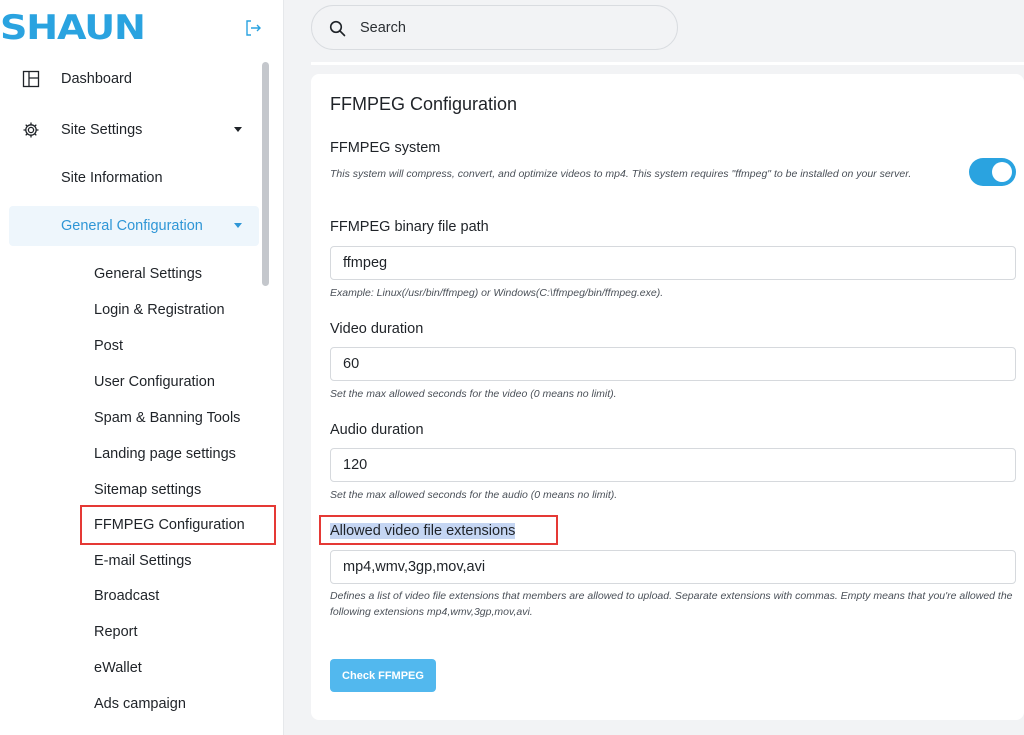 The width and height of the screenshot is (1024, 735). I want to click on sidebar-item-site-information: Site Information, so click(129, 178).